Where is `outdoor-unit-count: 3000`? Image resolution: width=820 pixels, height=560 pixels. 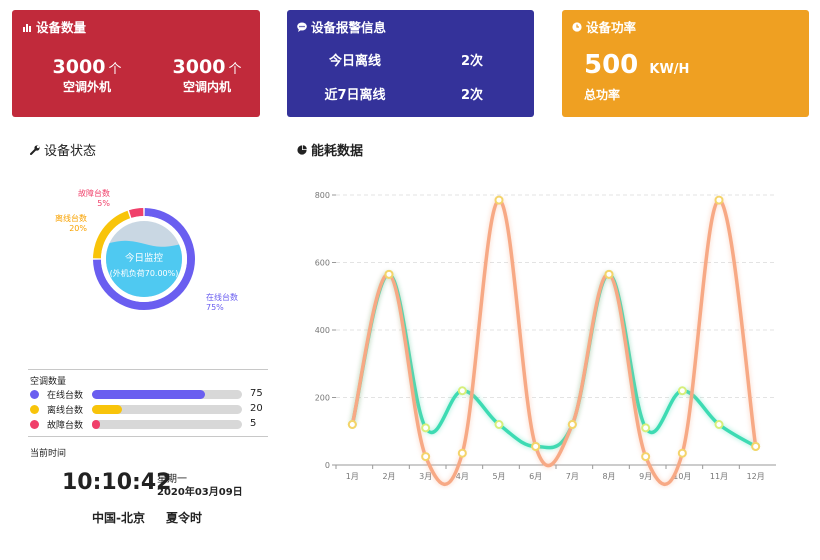 outdoor-unit-count: 3000 is located at coordinates (79, 67).